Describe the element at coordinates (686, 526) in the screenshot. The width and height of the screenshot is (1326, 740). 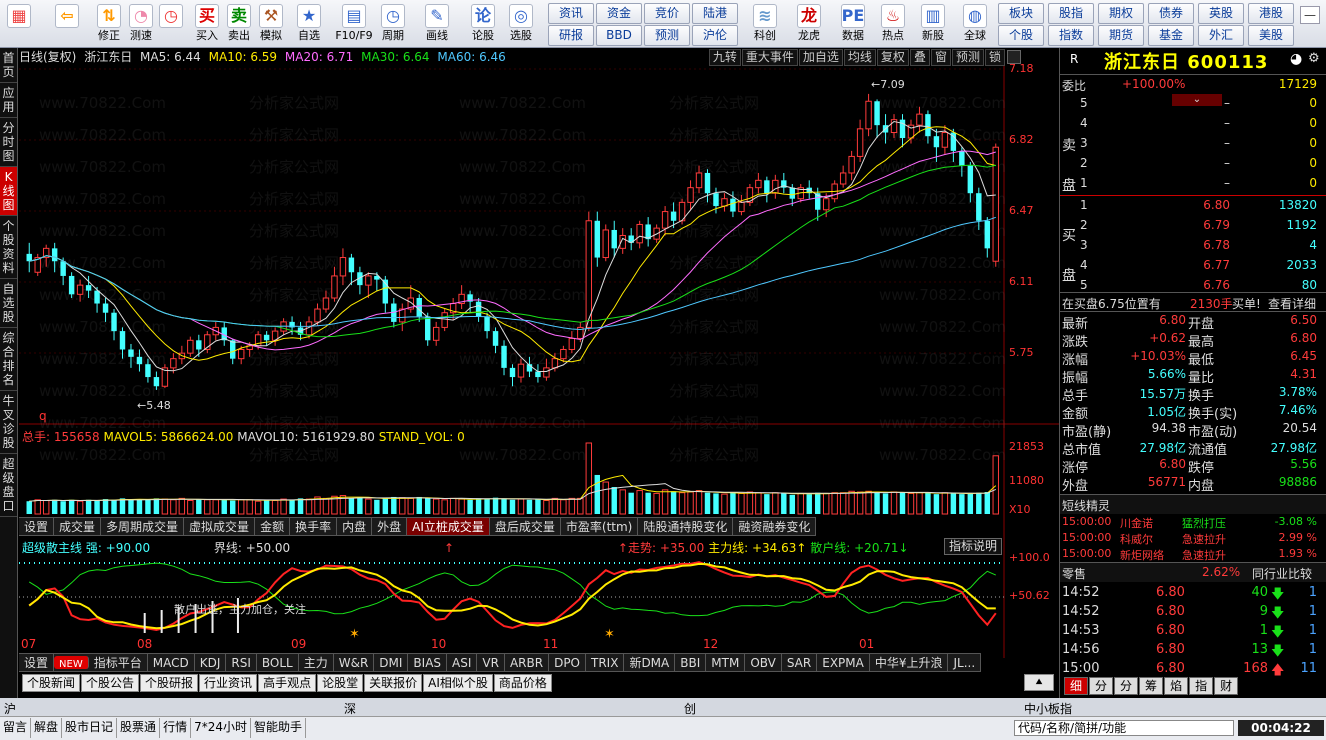
I see `tab: 陆股通持股变化` at that location.